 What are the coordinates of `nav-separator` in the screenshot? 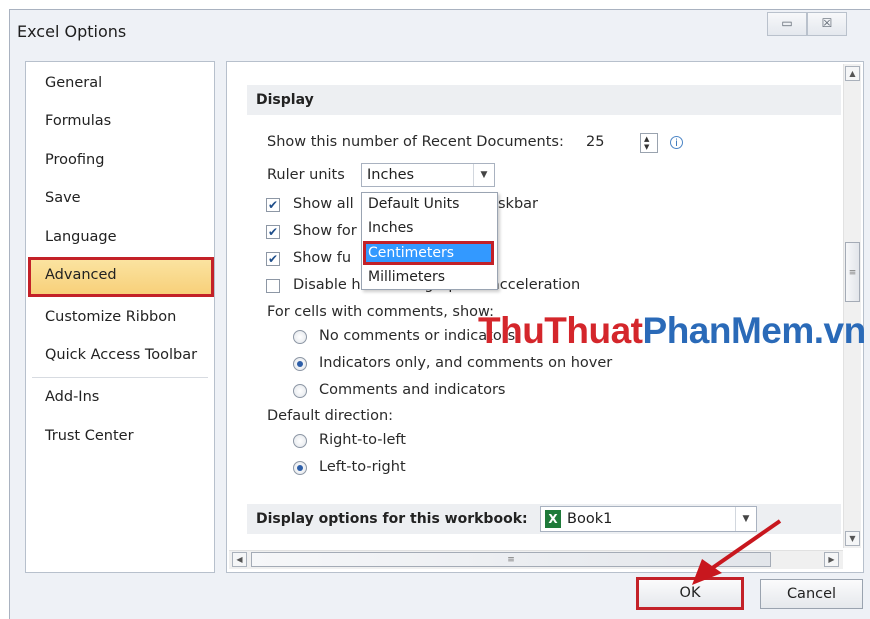 It's located at (120, 377).